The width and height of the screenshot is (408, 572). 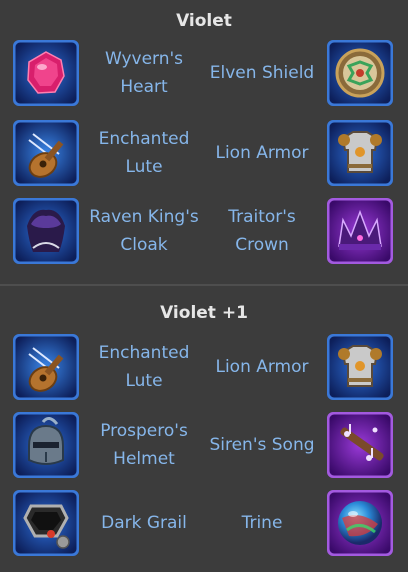 I want to click on item-name: Elven Shield, so click(x=262, y=73).